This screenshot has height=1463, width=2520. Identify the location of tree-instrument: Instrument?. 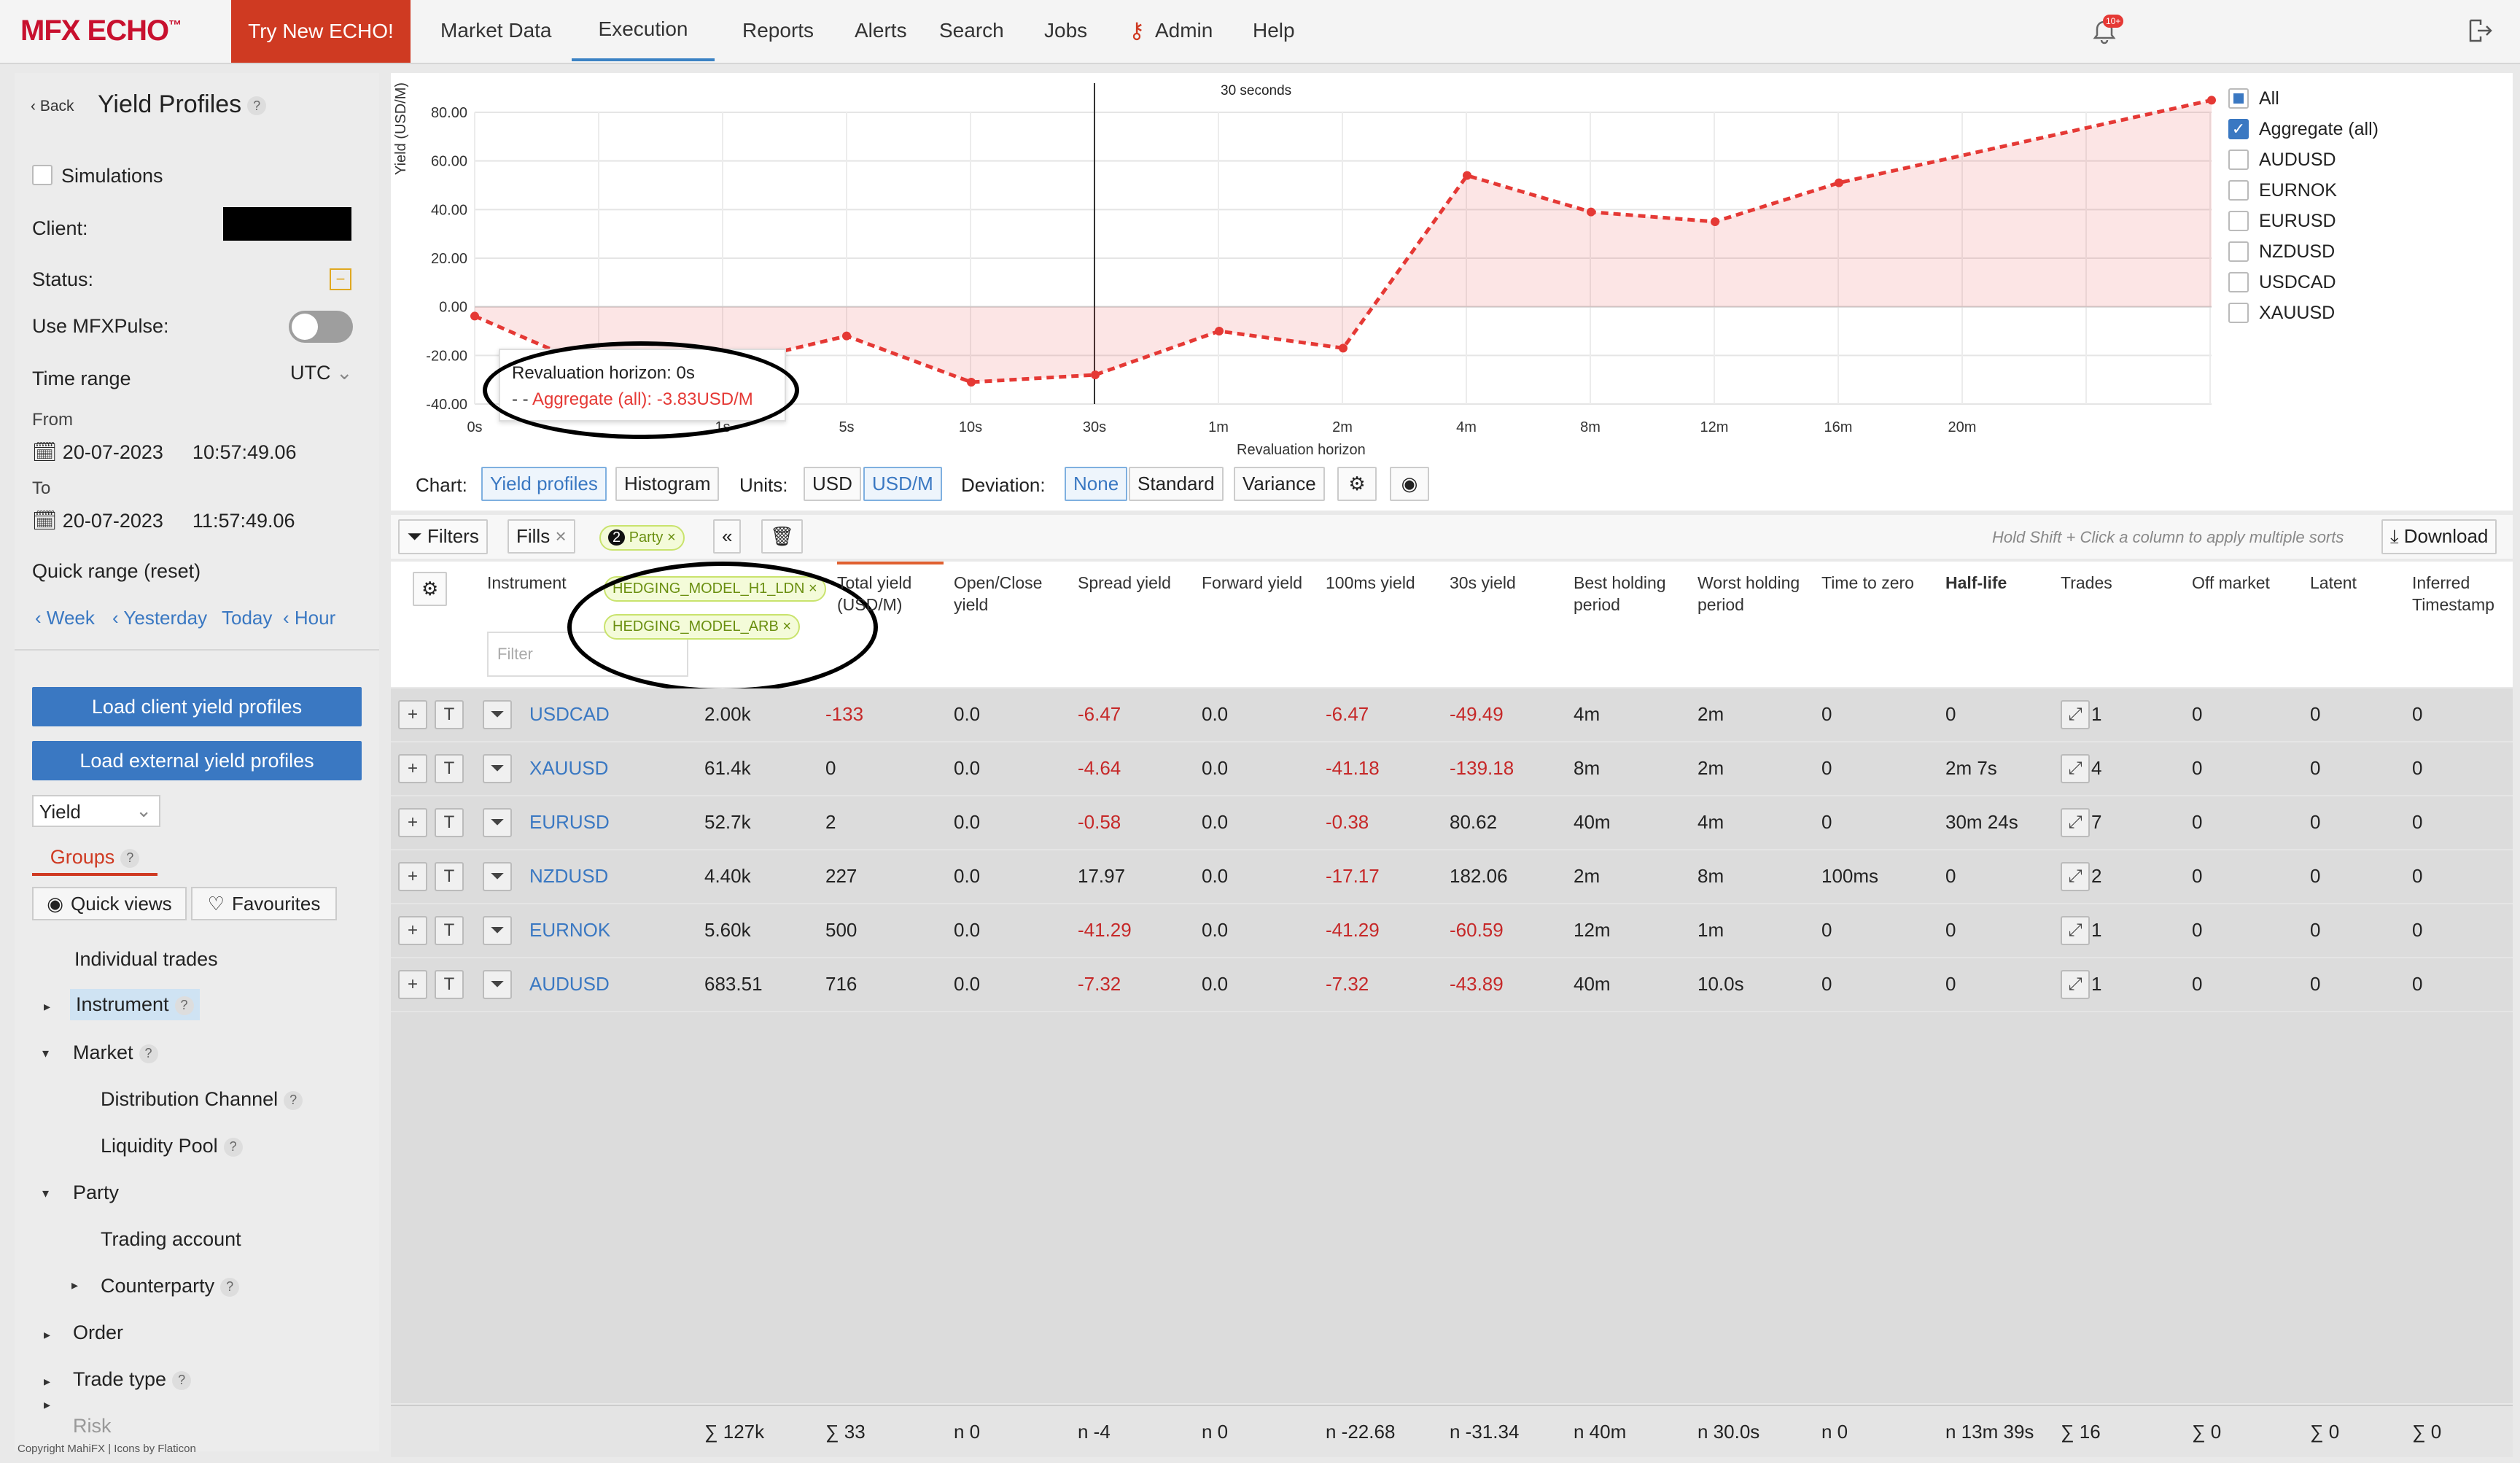
(135, 1004).